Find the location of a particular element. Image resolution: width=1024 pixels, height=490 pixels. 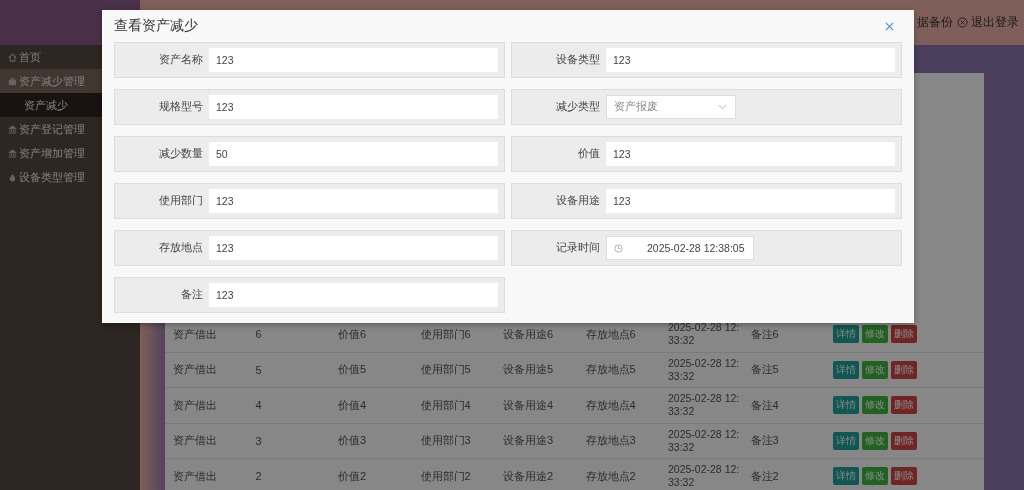

field-label: 使用部门 is located at coordinates (181, 201).